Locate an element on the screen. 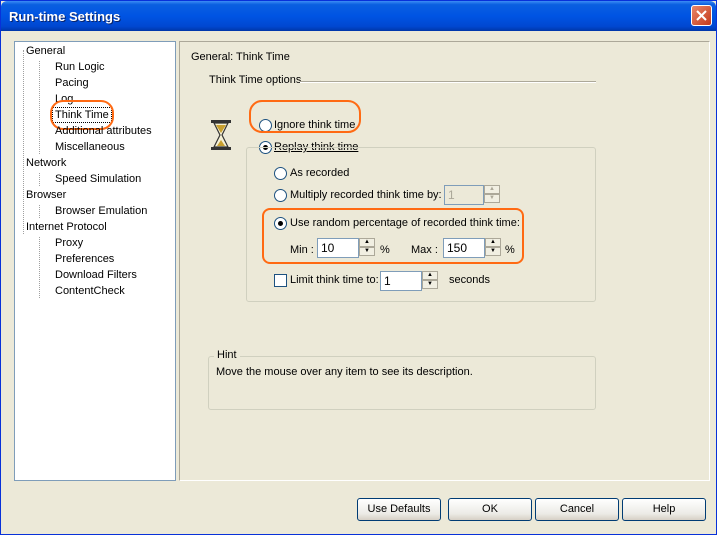 The image size is (717, 535). min-percent-label: % is located at coordinates (385, 250).